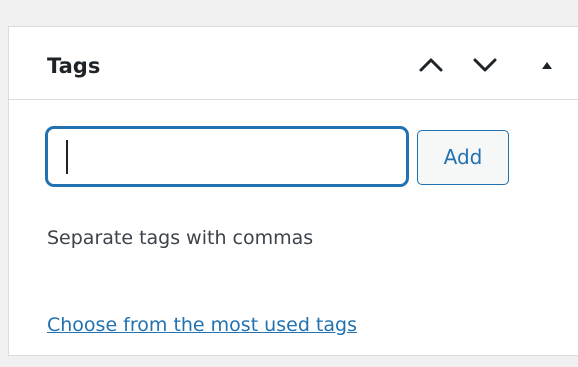 The width and height of the screenshot is (578, 367). I want to click on add-tag-button: Add, so click(463, 157).